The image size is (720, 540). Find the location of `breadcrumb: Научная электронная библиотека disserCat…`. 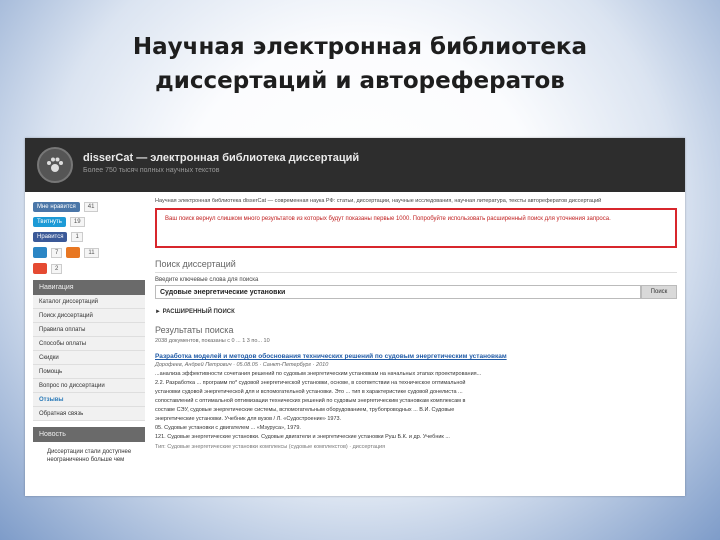

breadcrumb: Научная электронная библиотека disserCat… is located at coordinates (378, 201).